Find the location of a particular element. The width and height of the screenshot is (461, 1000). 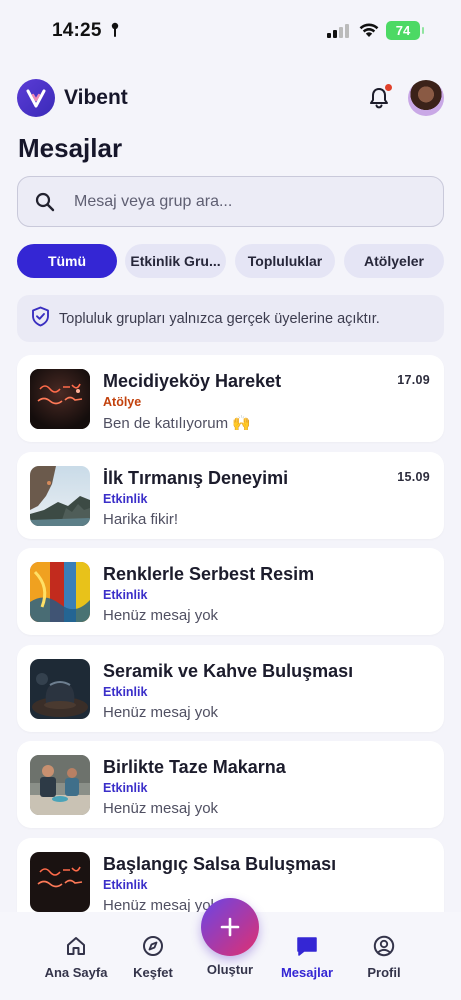

search-icon is located at coordinates (45, 204).